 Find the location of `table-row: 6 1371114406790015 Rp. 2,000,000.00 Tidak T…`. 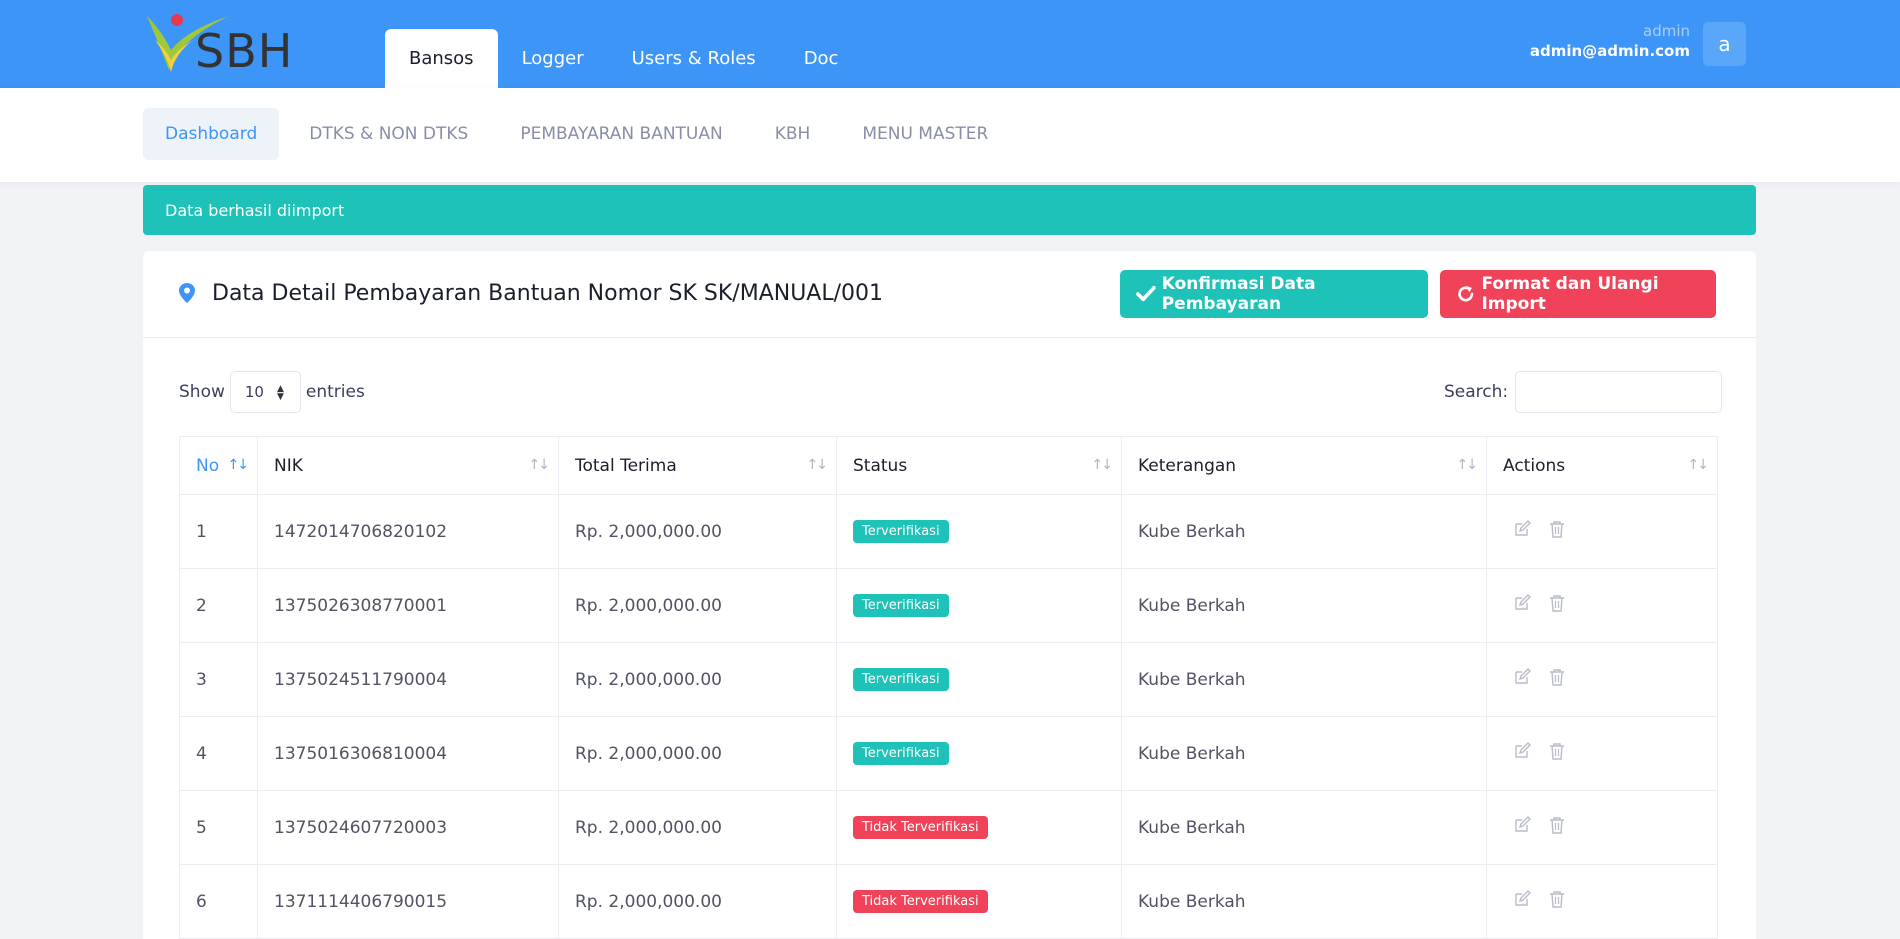

table-row: 6 1371114406790015 Rp. 2,000,000.00 Tidak T… is located at coordinates (948, 901).